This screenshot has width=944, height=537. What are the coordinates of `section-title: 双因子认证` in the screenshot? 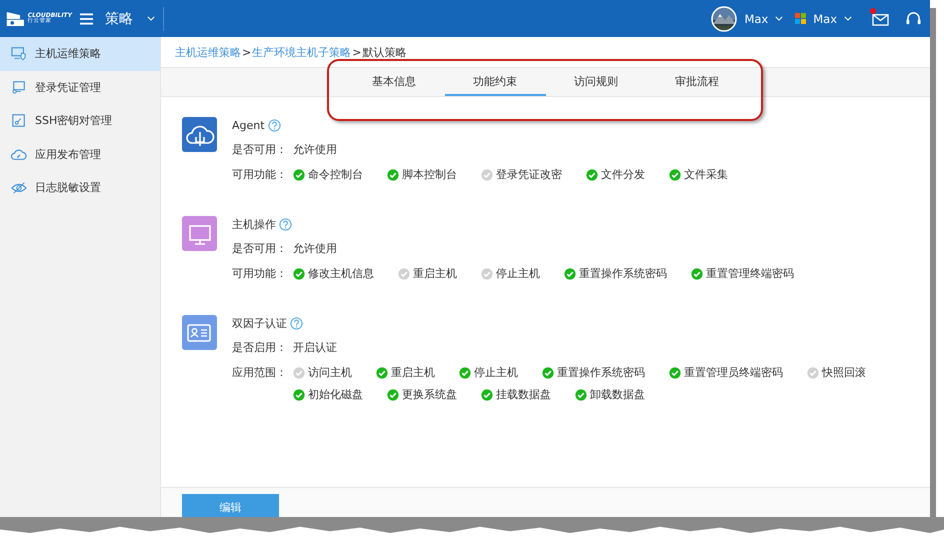 It's located at (259, 323).